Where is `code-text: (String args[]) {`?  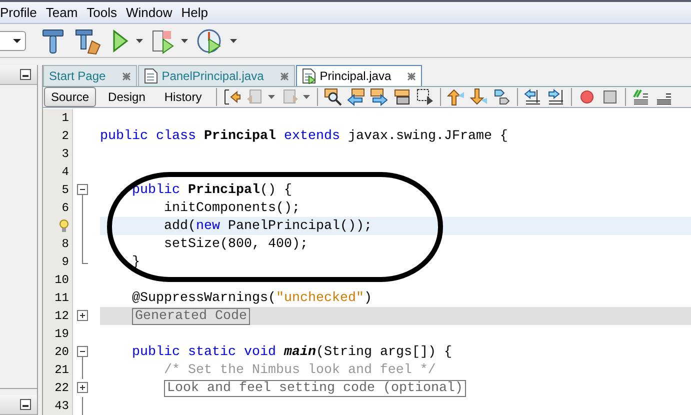 code-text: (String args[]) { is located at coordinates (384, 352).